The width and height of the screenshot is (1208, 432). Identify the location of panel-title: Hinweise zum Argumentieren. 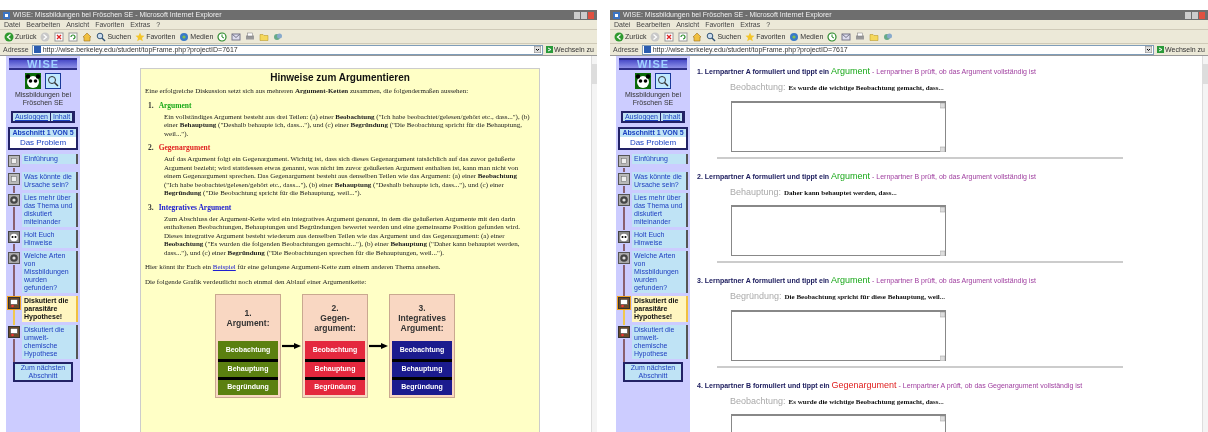
(340, 77).